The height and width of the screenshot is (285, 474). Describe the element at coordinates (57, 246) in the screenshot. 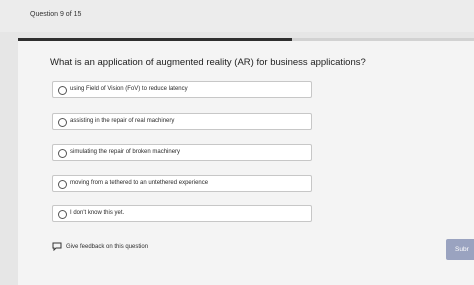

I see `chat-bubble-icon` at that location.